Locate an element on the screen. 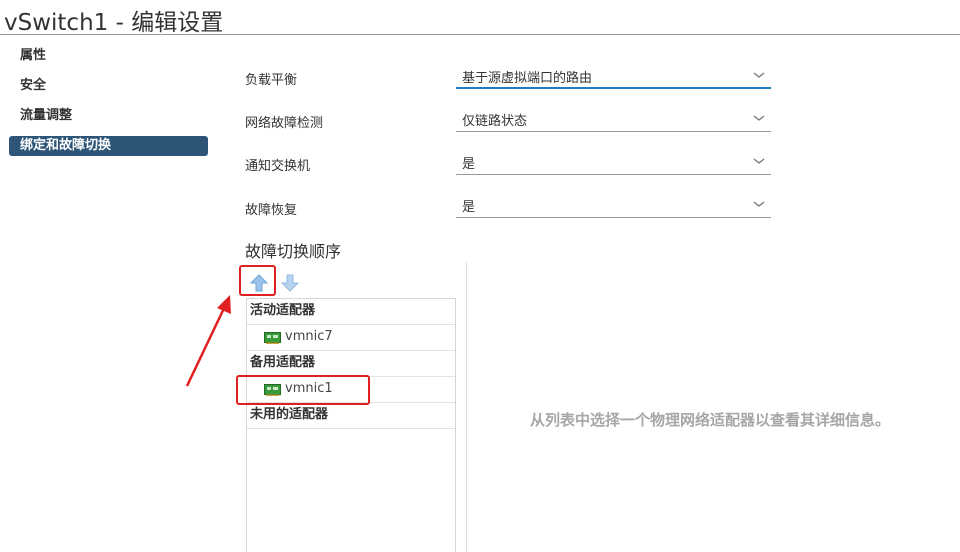  notify-switches-value: 是 is located at coordinates (469, 164).